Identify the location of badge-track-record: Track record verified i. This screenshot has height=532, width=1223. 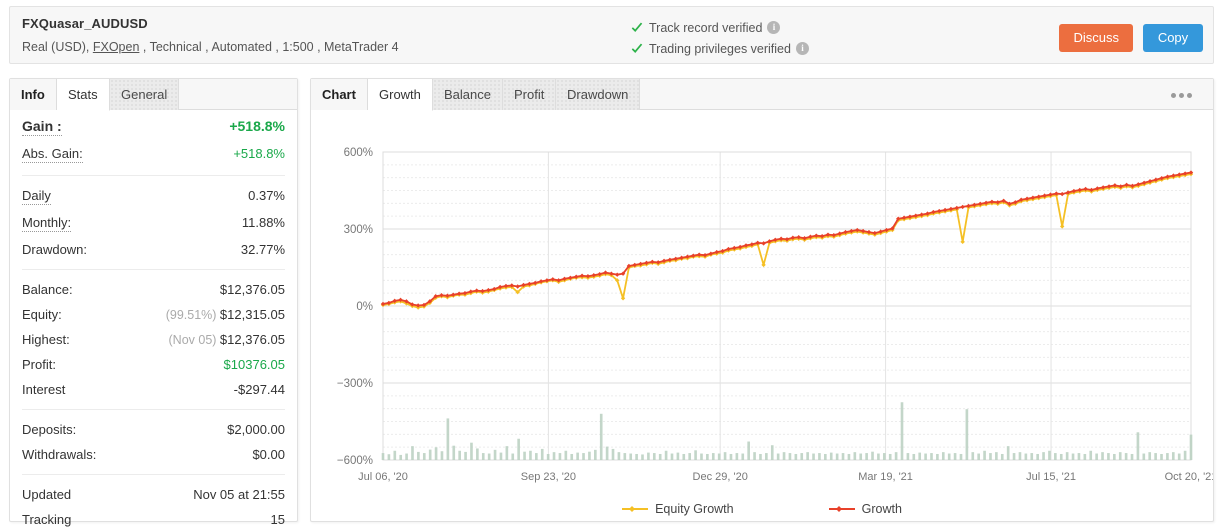
(719, 27).